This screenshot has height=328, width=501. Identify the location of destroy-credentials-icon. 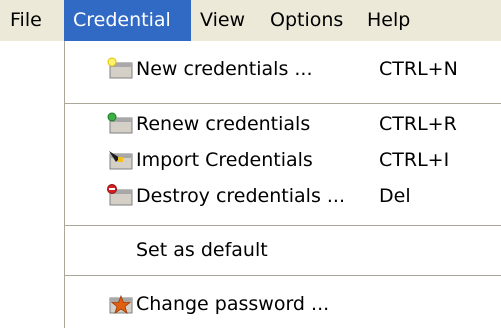
(120, 196).